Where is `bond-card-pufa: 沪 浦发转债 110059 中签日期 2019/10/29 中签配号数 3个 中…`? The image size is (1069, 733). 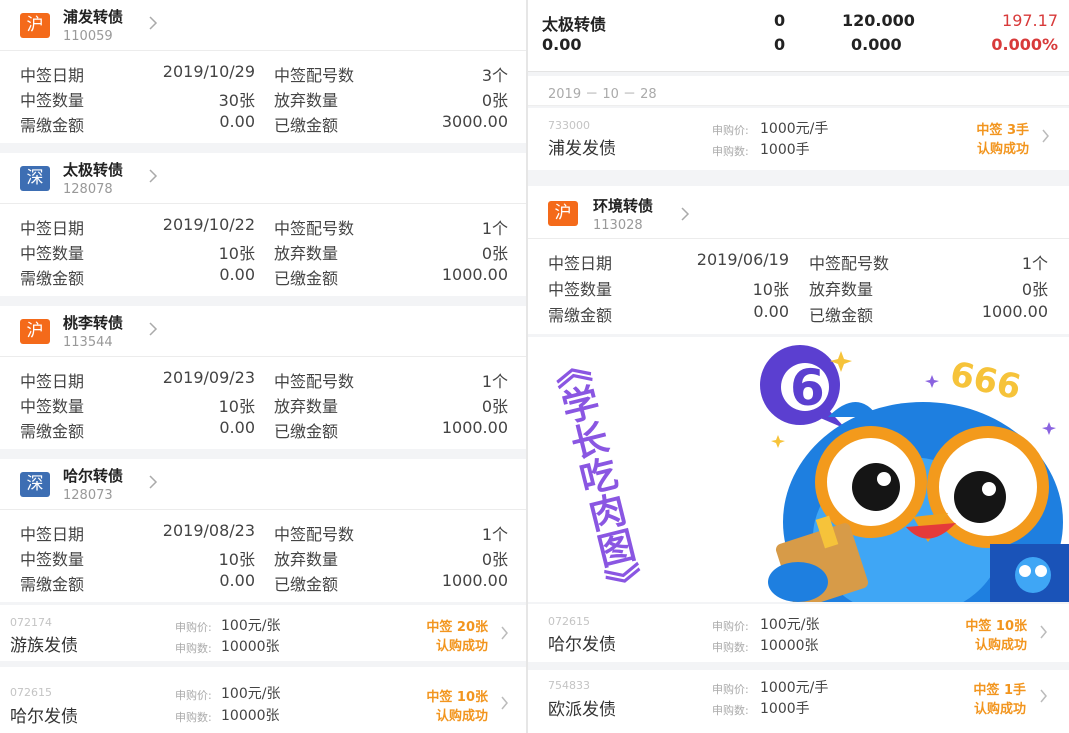
bond-card-pufa: 沪 浦发转债 110059 中签日期 2019/10/29 中签配号数 3个 中… is located at coordinates (263, 71).